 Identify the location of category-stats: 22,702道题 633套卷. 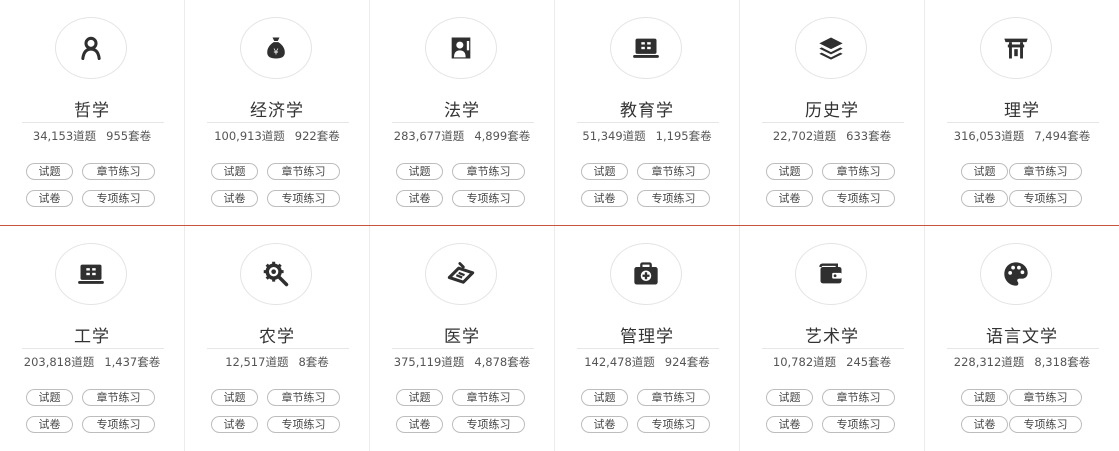
(832, 136).